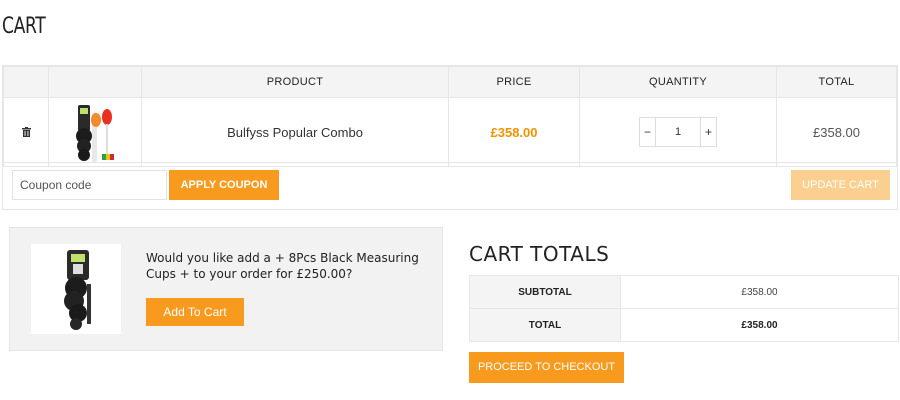 Image resolution: width=900 pixels, height=400 pixels. I want to click on total-value: £358.00, so click(759, 325).